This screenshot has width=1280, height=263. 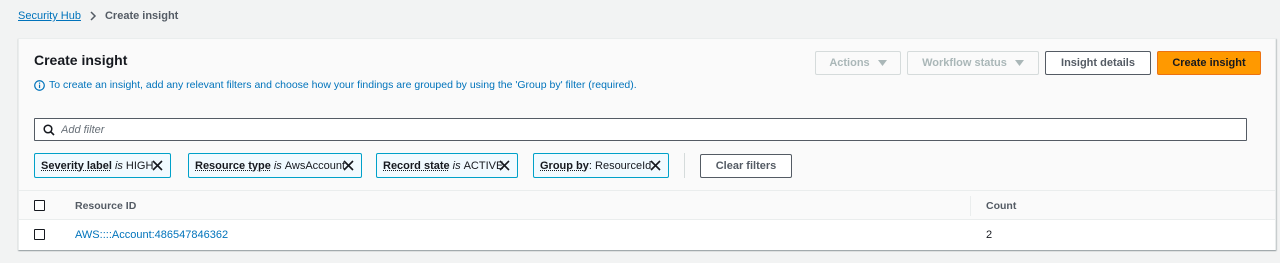 I want to click on column-header-count: Count, so click(x=1001, y=206).